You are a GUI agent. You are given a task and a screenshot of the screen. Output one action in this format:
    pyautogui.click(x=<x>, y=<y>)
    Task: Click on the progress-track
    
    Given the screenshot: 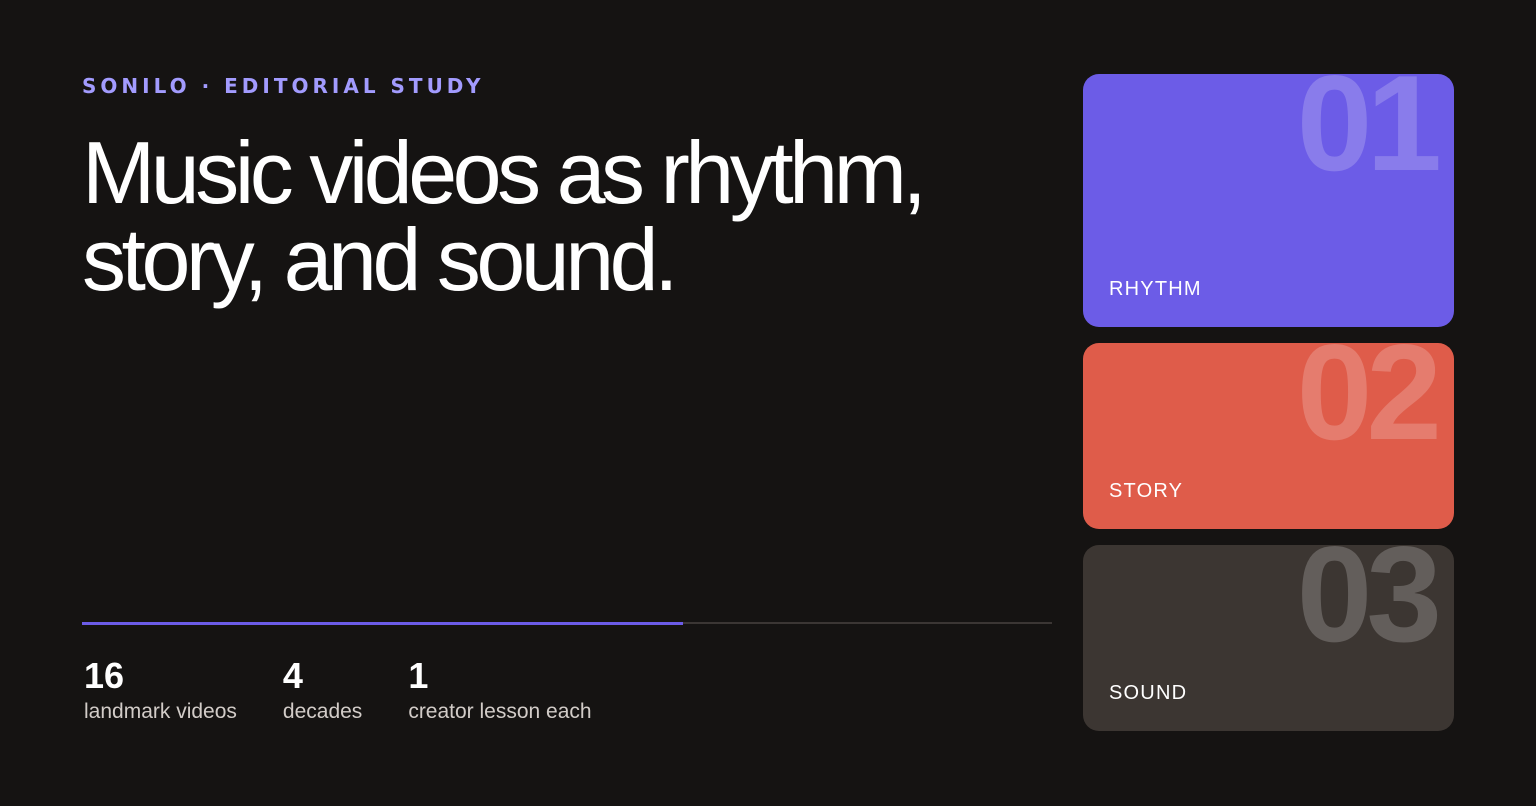 What is the action you would take?
    pyautogui.click(x=567, y=623)
    